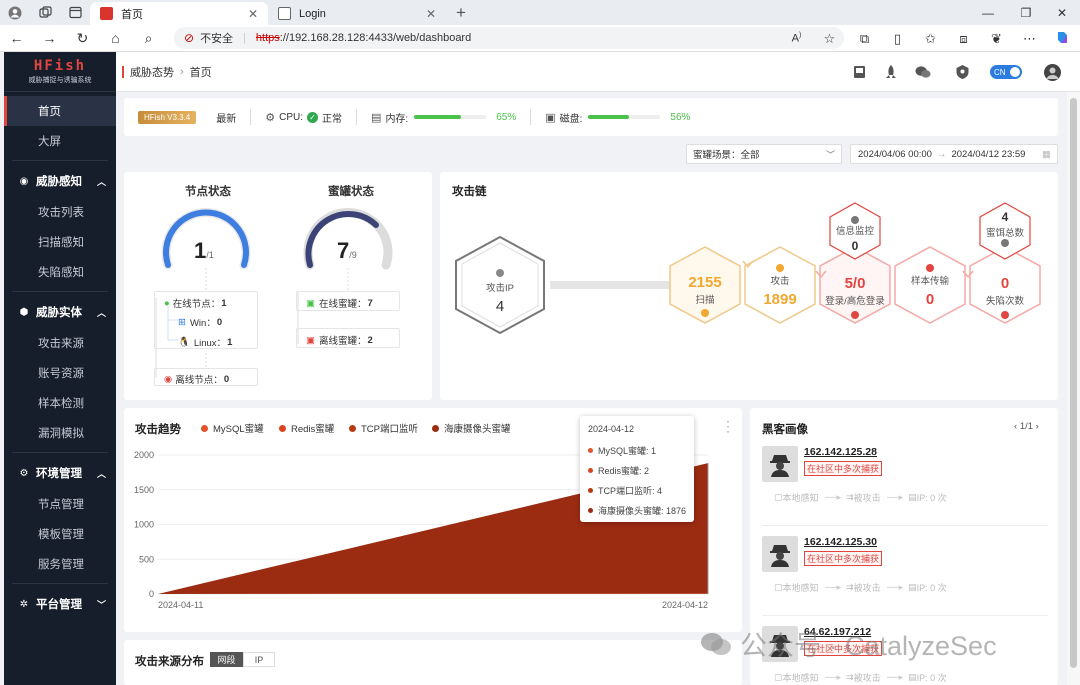 This screenshot has height=685, width=1080. Describe the element at coordinates (259, 659) in the screenshot. I see `tab-ip: IP` at that location.